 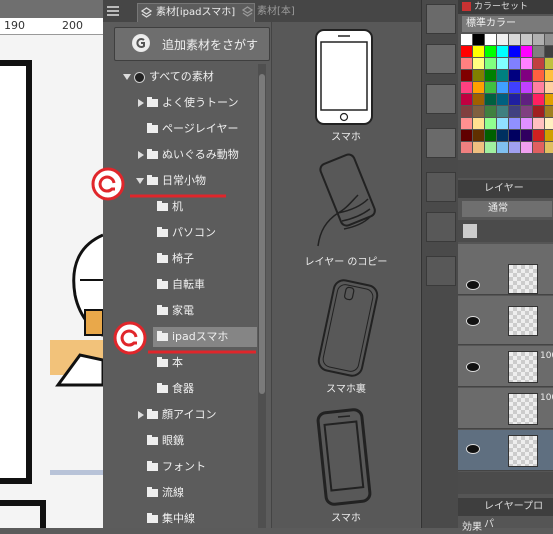 What do you see at coordinates (441, 271) in the screenshot?
I see `figure-panel-button` at bounding box center [441, 271].